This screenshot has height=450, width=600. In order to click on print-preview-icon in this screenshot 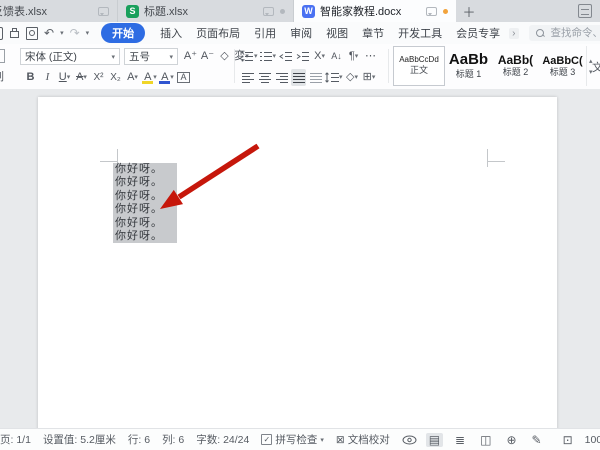, I will do `click(32, 33)`.